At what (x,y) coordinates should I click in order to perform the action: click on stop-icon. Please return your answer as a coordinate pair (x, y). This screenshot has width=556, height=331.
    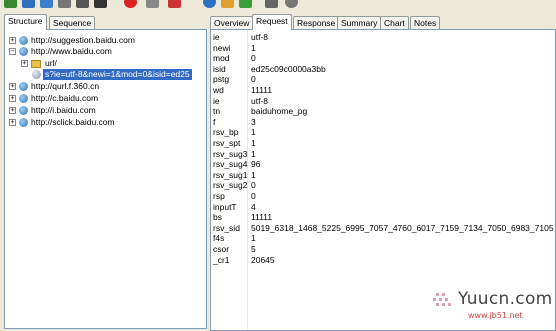
    Looking at the image, I should click on (174, 4).